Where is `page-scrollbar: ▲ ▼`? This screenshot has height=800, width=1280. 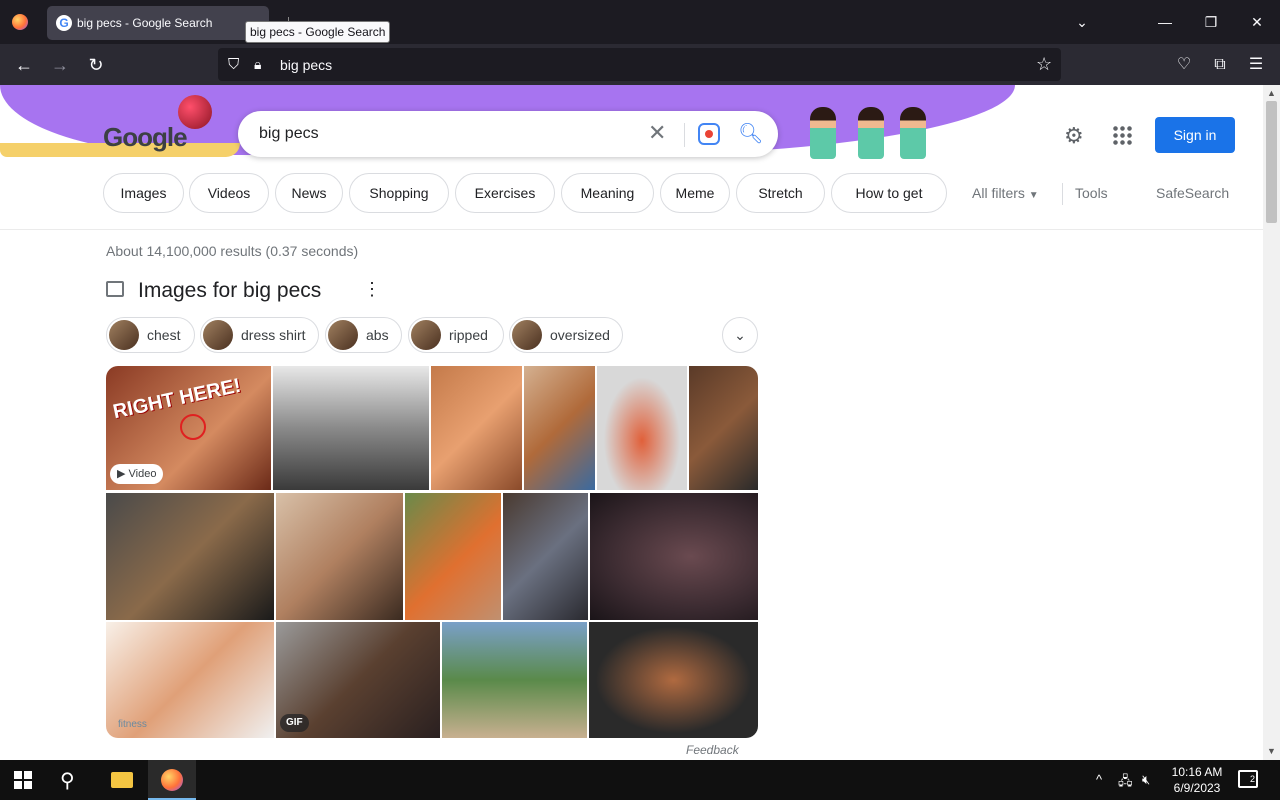
page-scrollbar: ▲ ▼ is located at coordinates (1271, 422).